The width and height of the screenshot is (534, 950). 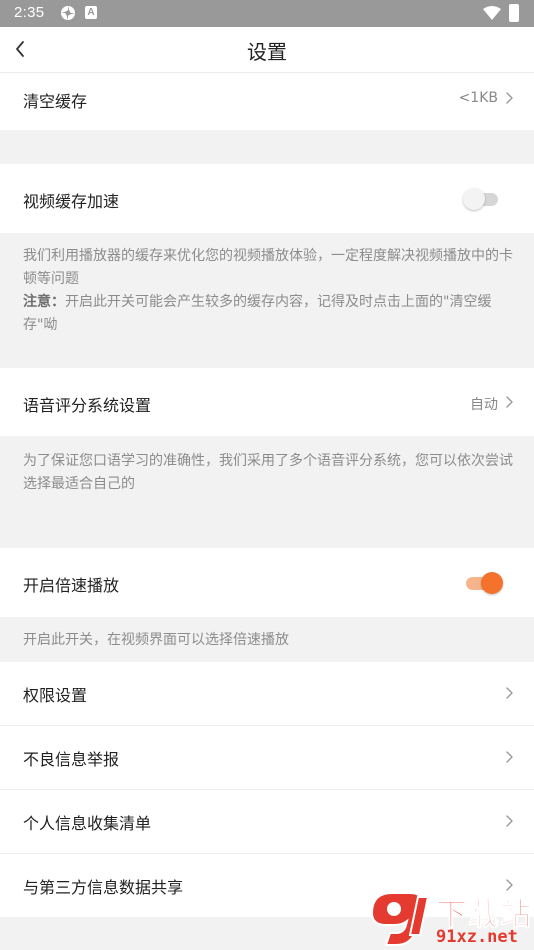 What do you see at coordinates (71, 585) in the screenshot?
I see `speed-play-label: 开启倍速播放` at bounding box center [71, 585].